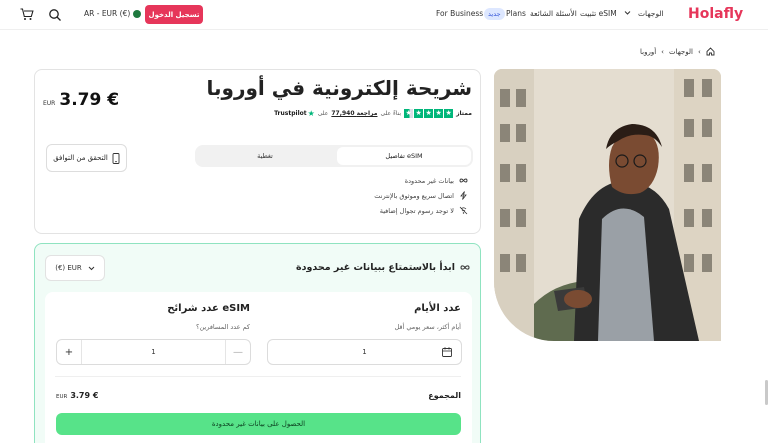 The image size is (768, 443). What do you see at coordinates (429, 180) in the screenshot?
I see `feature-label: بيانات غير محدودة` at bounding box center [429, 180].